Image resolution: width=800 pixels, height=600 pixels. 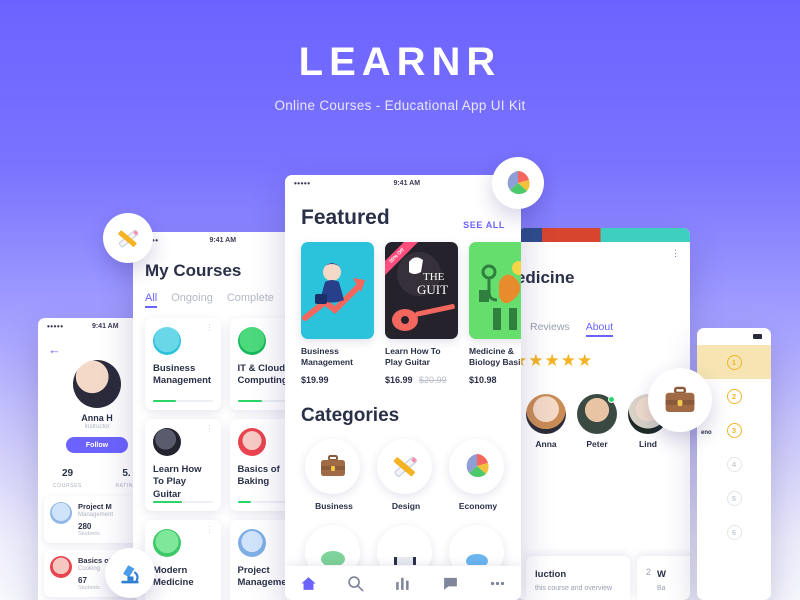 What do you see at coordinates (61, 513) in the screenshot?
I see `course-thumbnail-icon` at bounding box center [61, 513].